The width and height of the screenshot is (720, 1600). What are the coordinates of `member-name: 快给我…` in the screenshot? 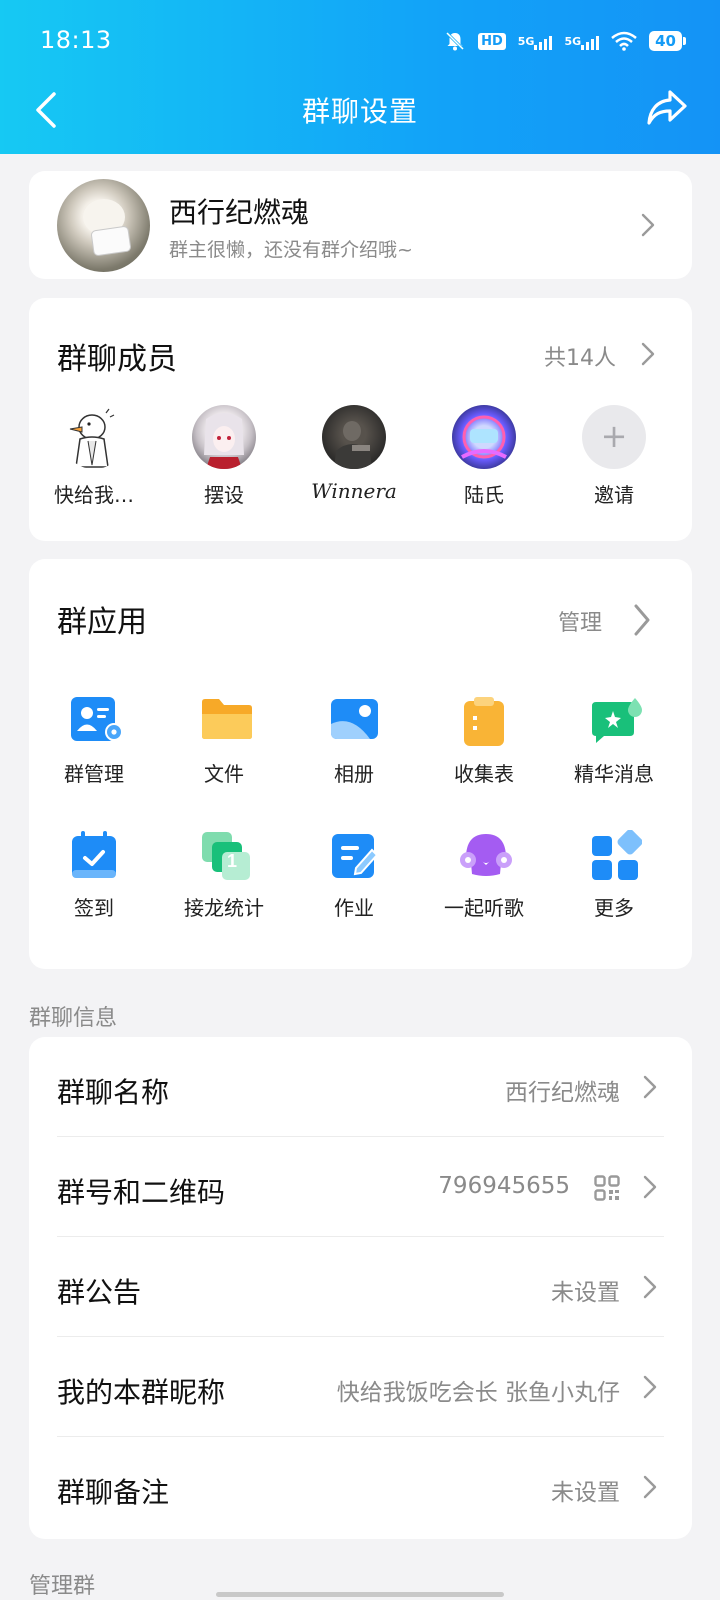 It's located at (94, 495).